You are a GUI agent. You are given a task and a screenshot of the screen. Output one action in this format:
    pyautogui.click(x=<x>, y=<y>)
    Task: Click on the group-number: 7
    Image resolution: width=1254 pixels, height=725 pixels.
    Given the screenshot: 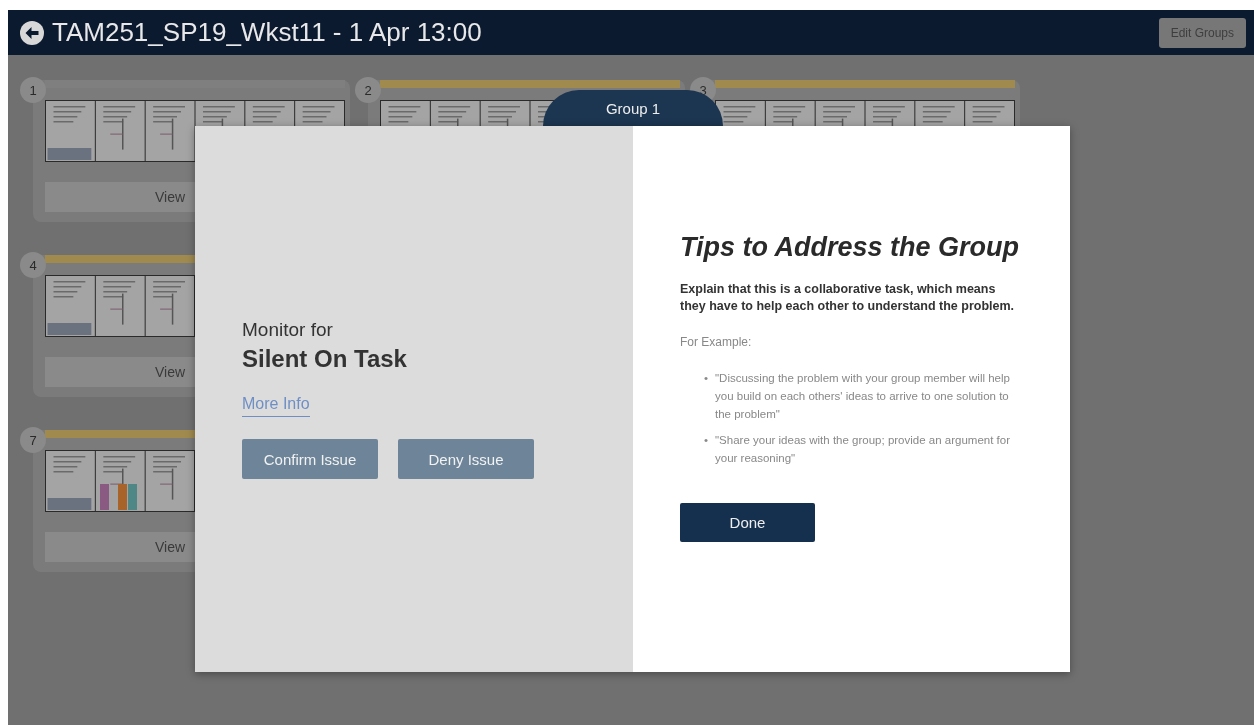 What is the action you would take?
    pyautogui.click(x=33, y=440)
    